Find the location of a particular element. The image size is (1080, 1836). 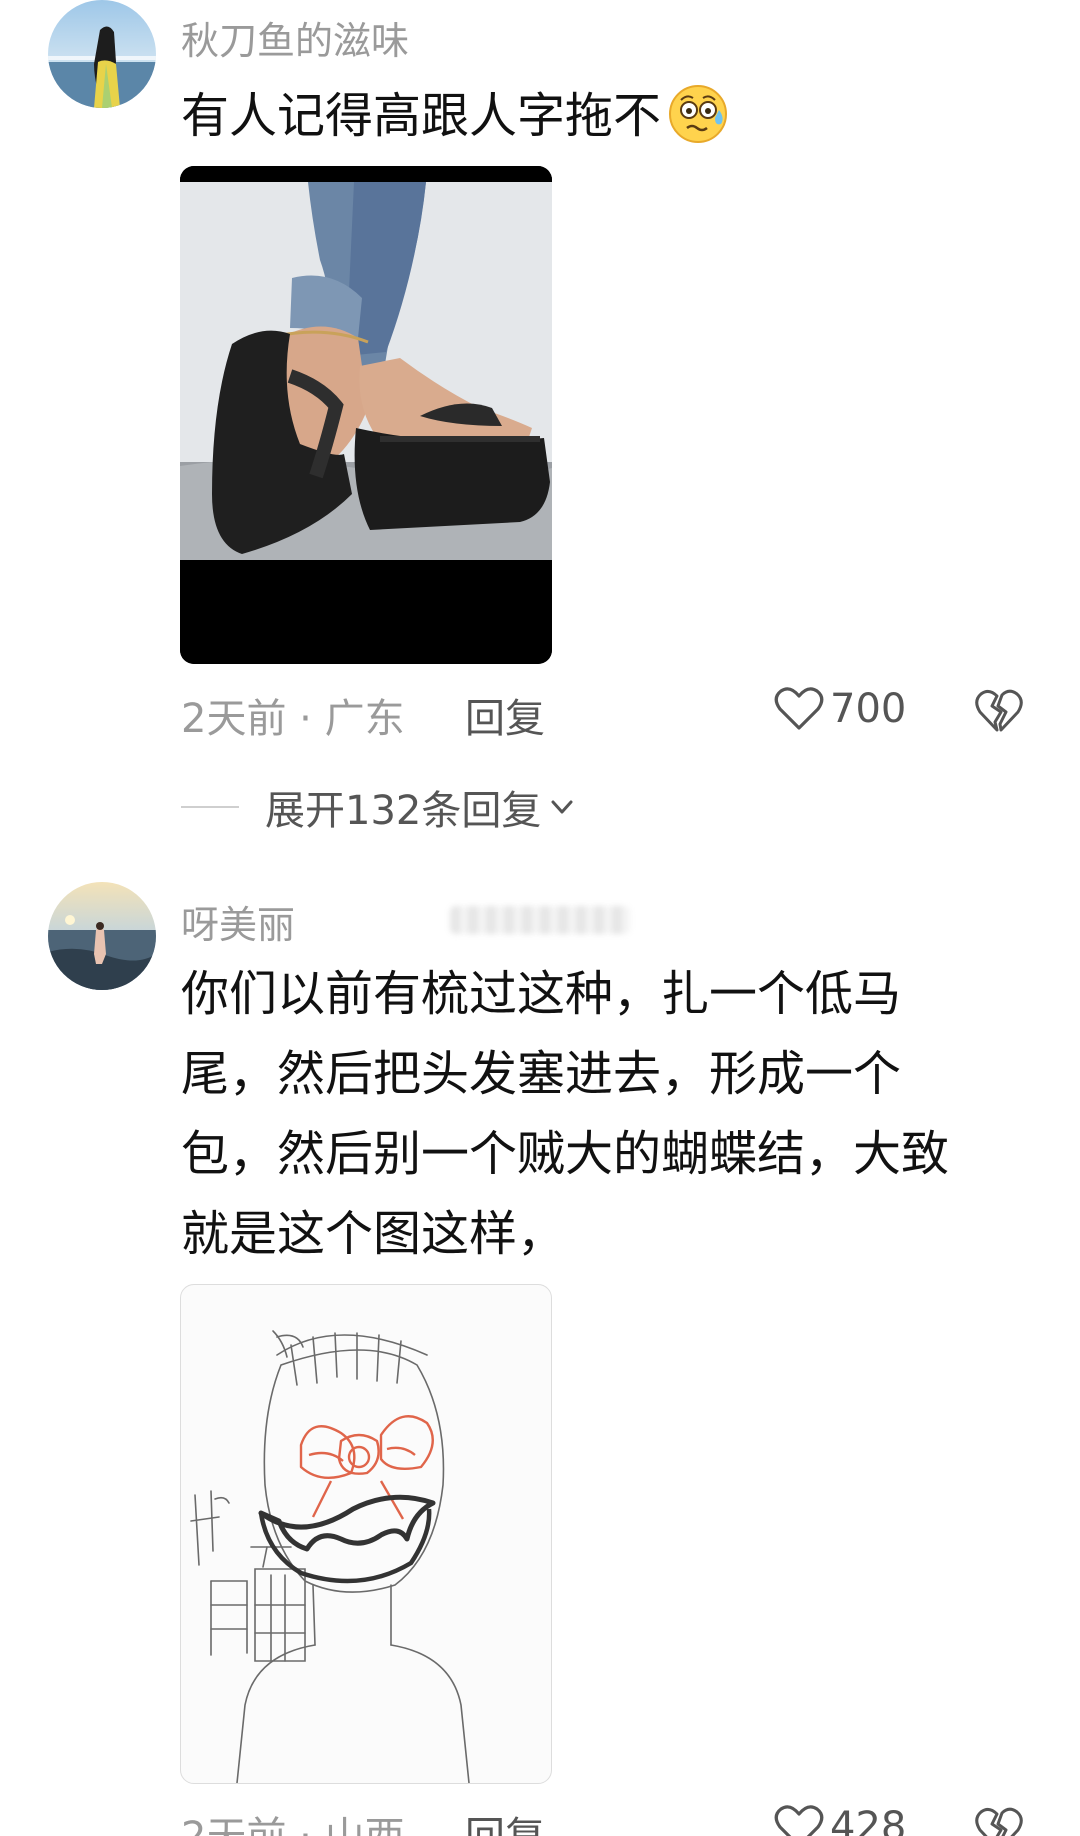

comment-text-line: 尾，然后把头发塞进去，形成一个 is located at coordinates (541, 1074).